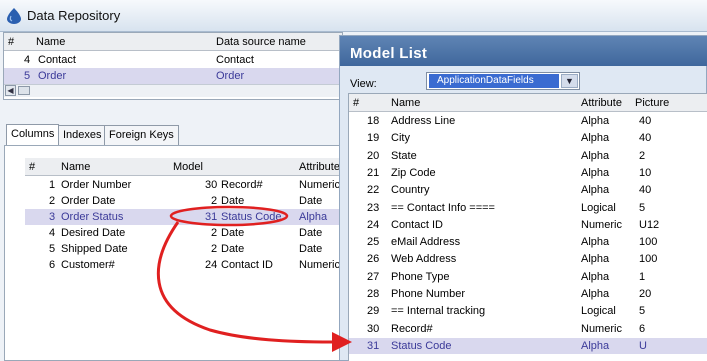 This screenshot has height=361, width=707. Describe the element at coordinates (528, 103) in the screenshot. I see `model-grid-header: # Name Attribute Picture` at that location.